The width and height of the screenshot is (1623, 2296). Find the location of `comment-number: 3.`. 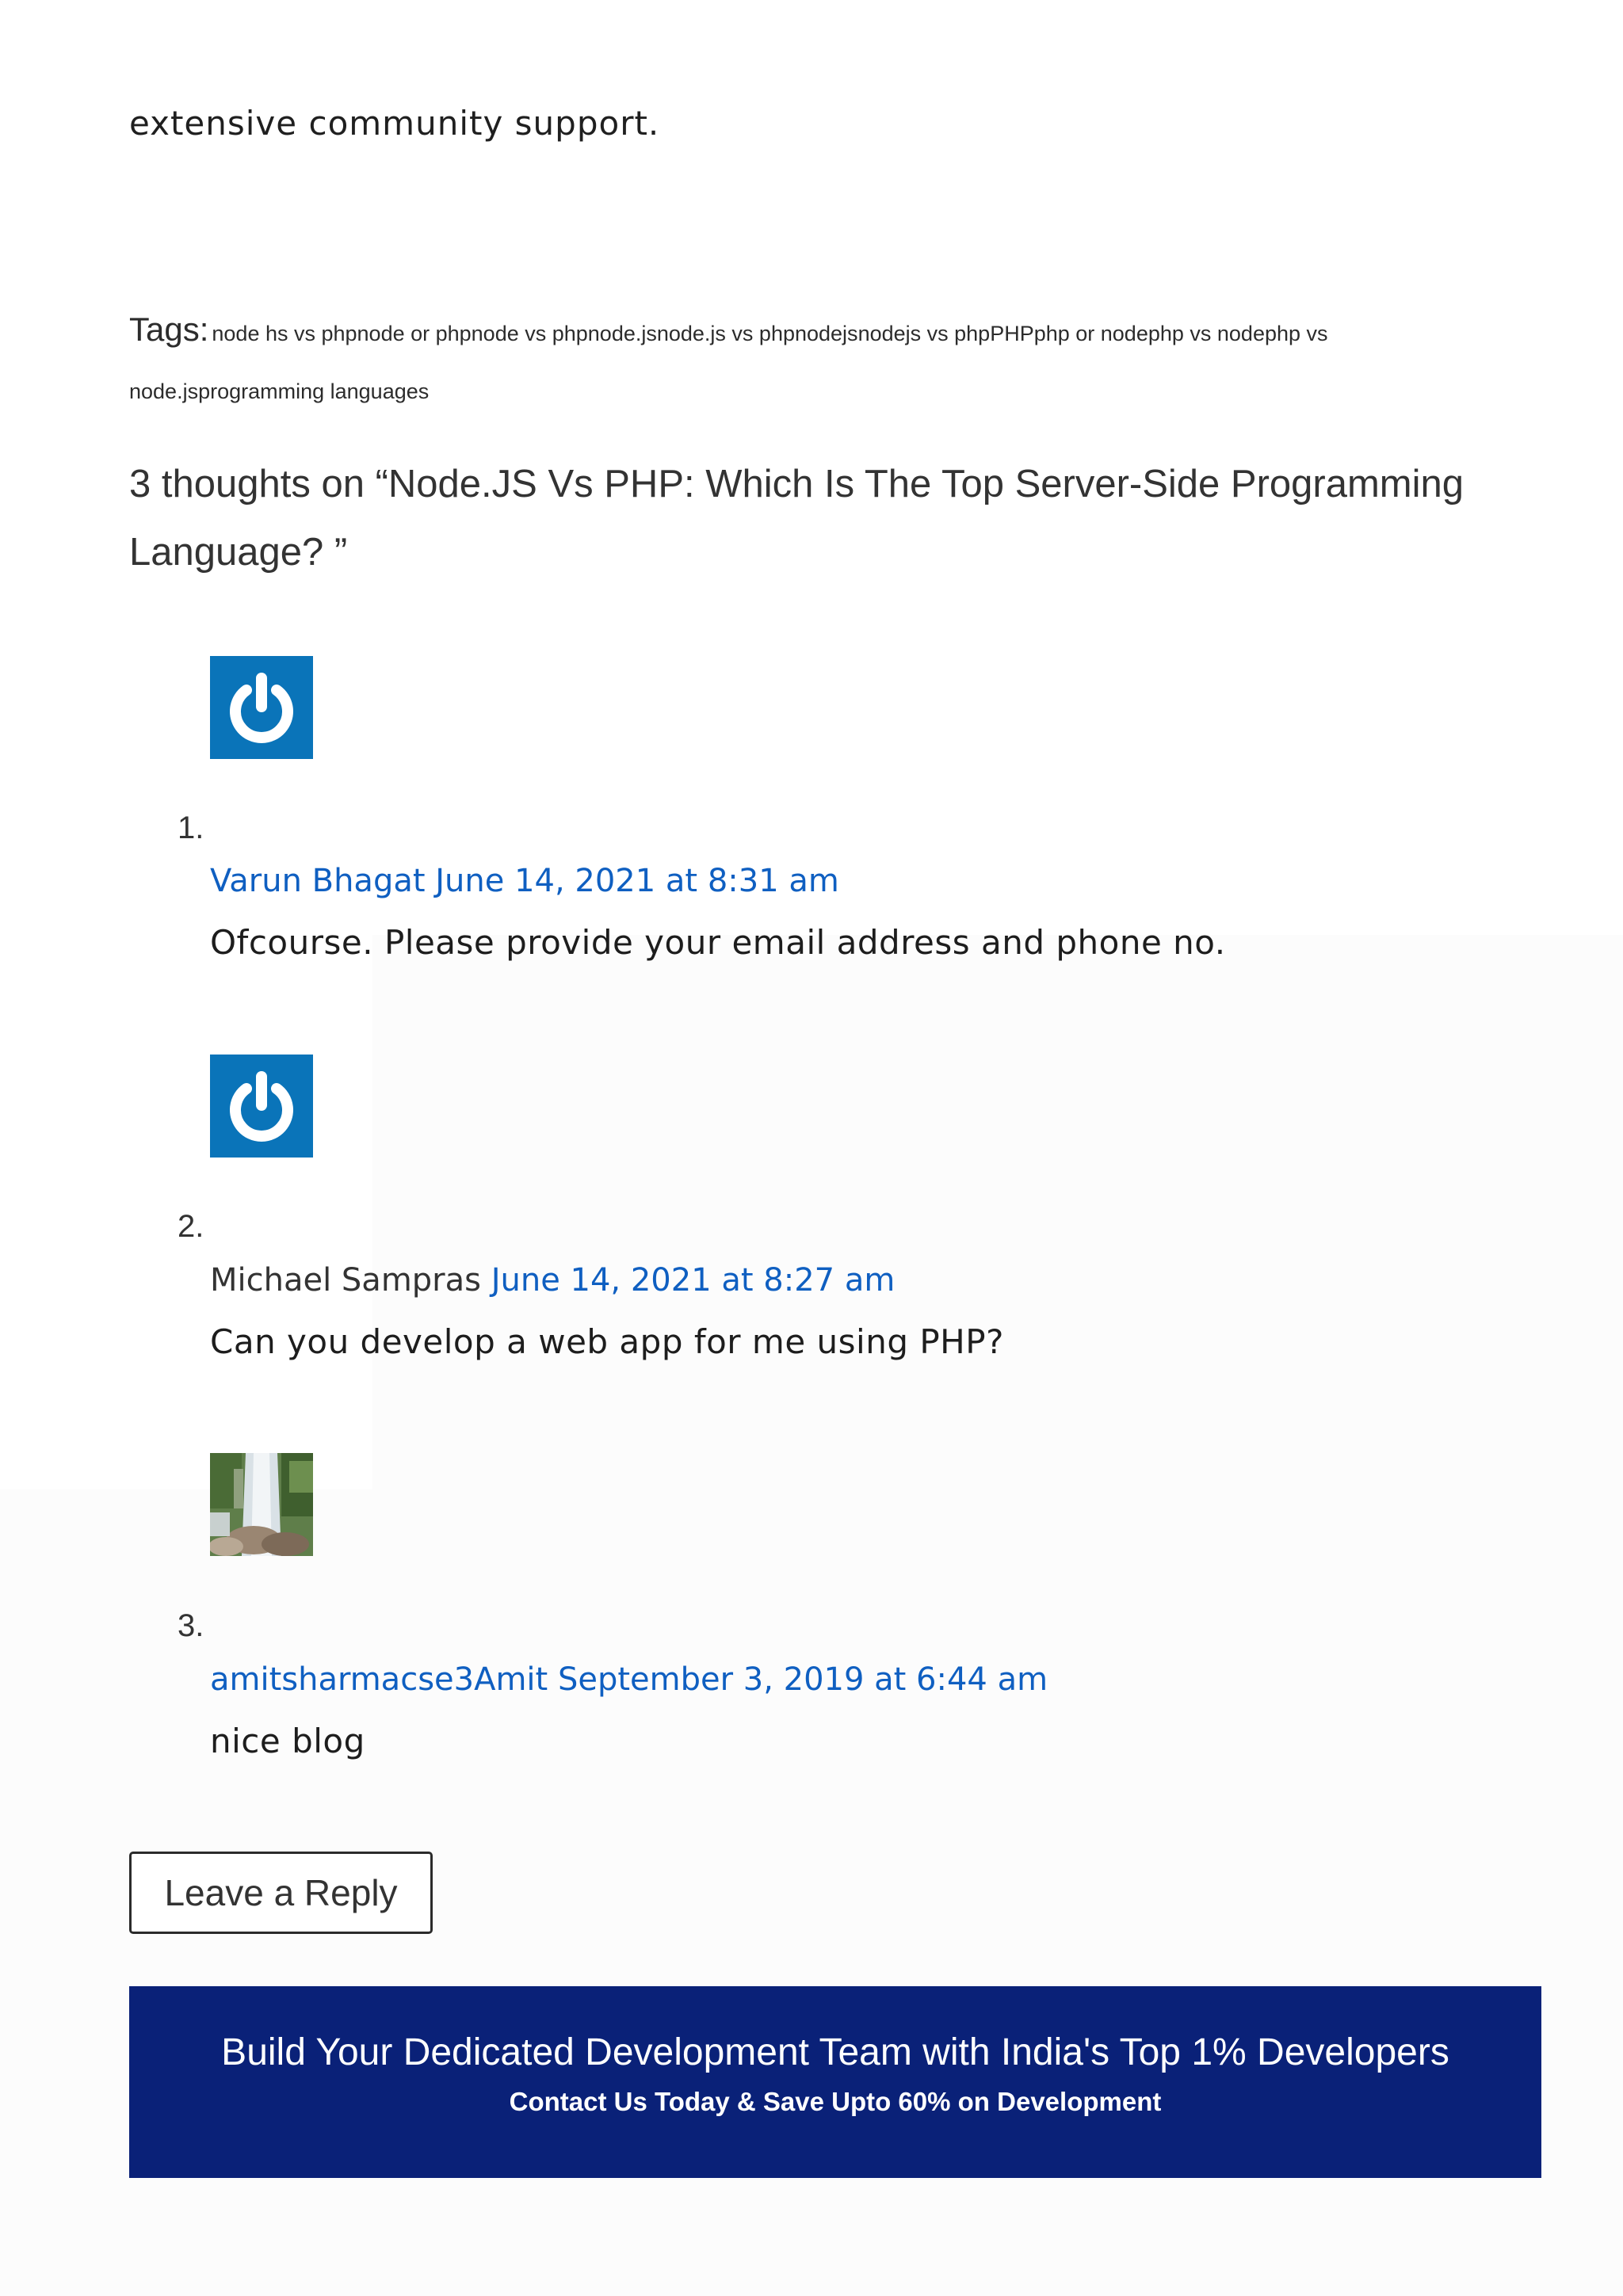

comment-number: 3. is located at coordinates (191, 1625).